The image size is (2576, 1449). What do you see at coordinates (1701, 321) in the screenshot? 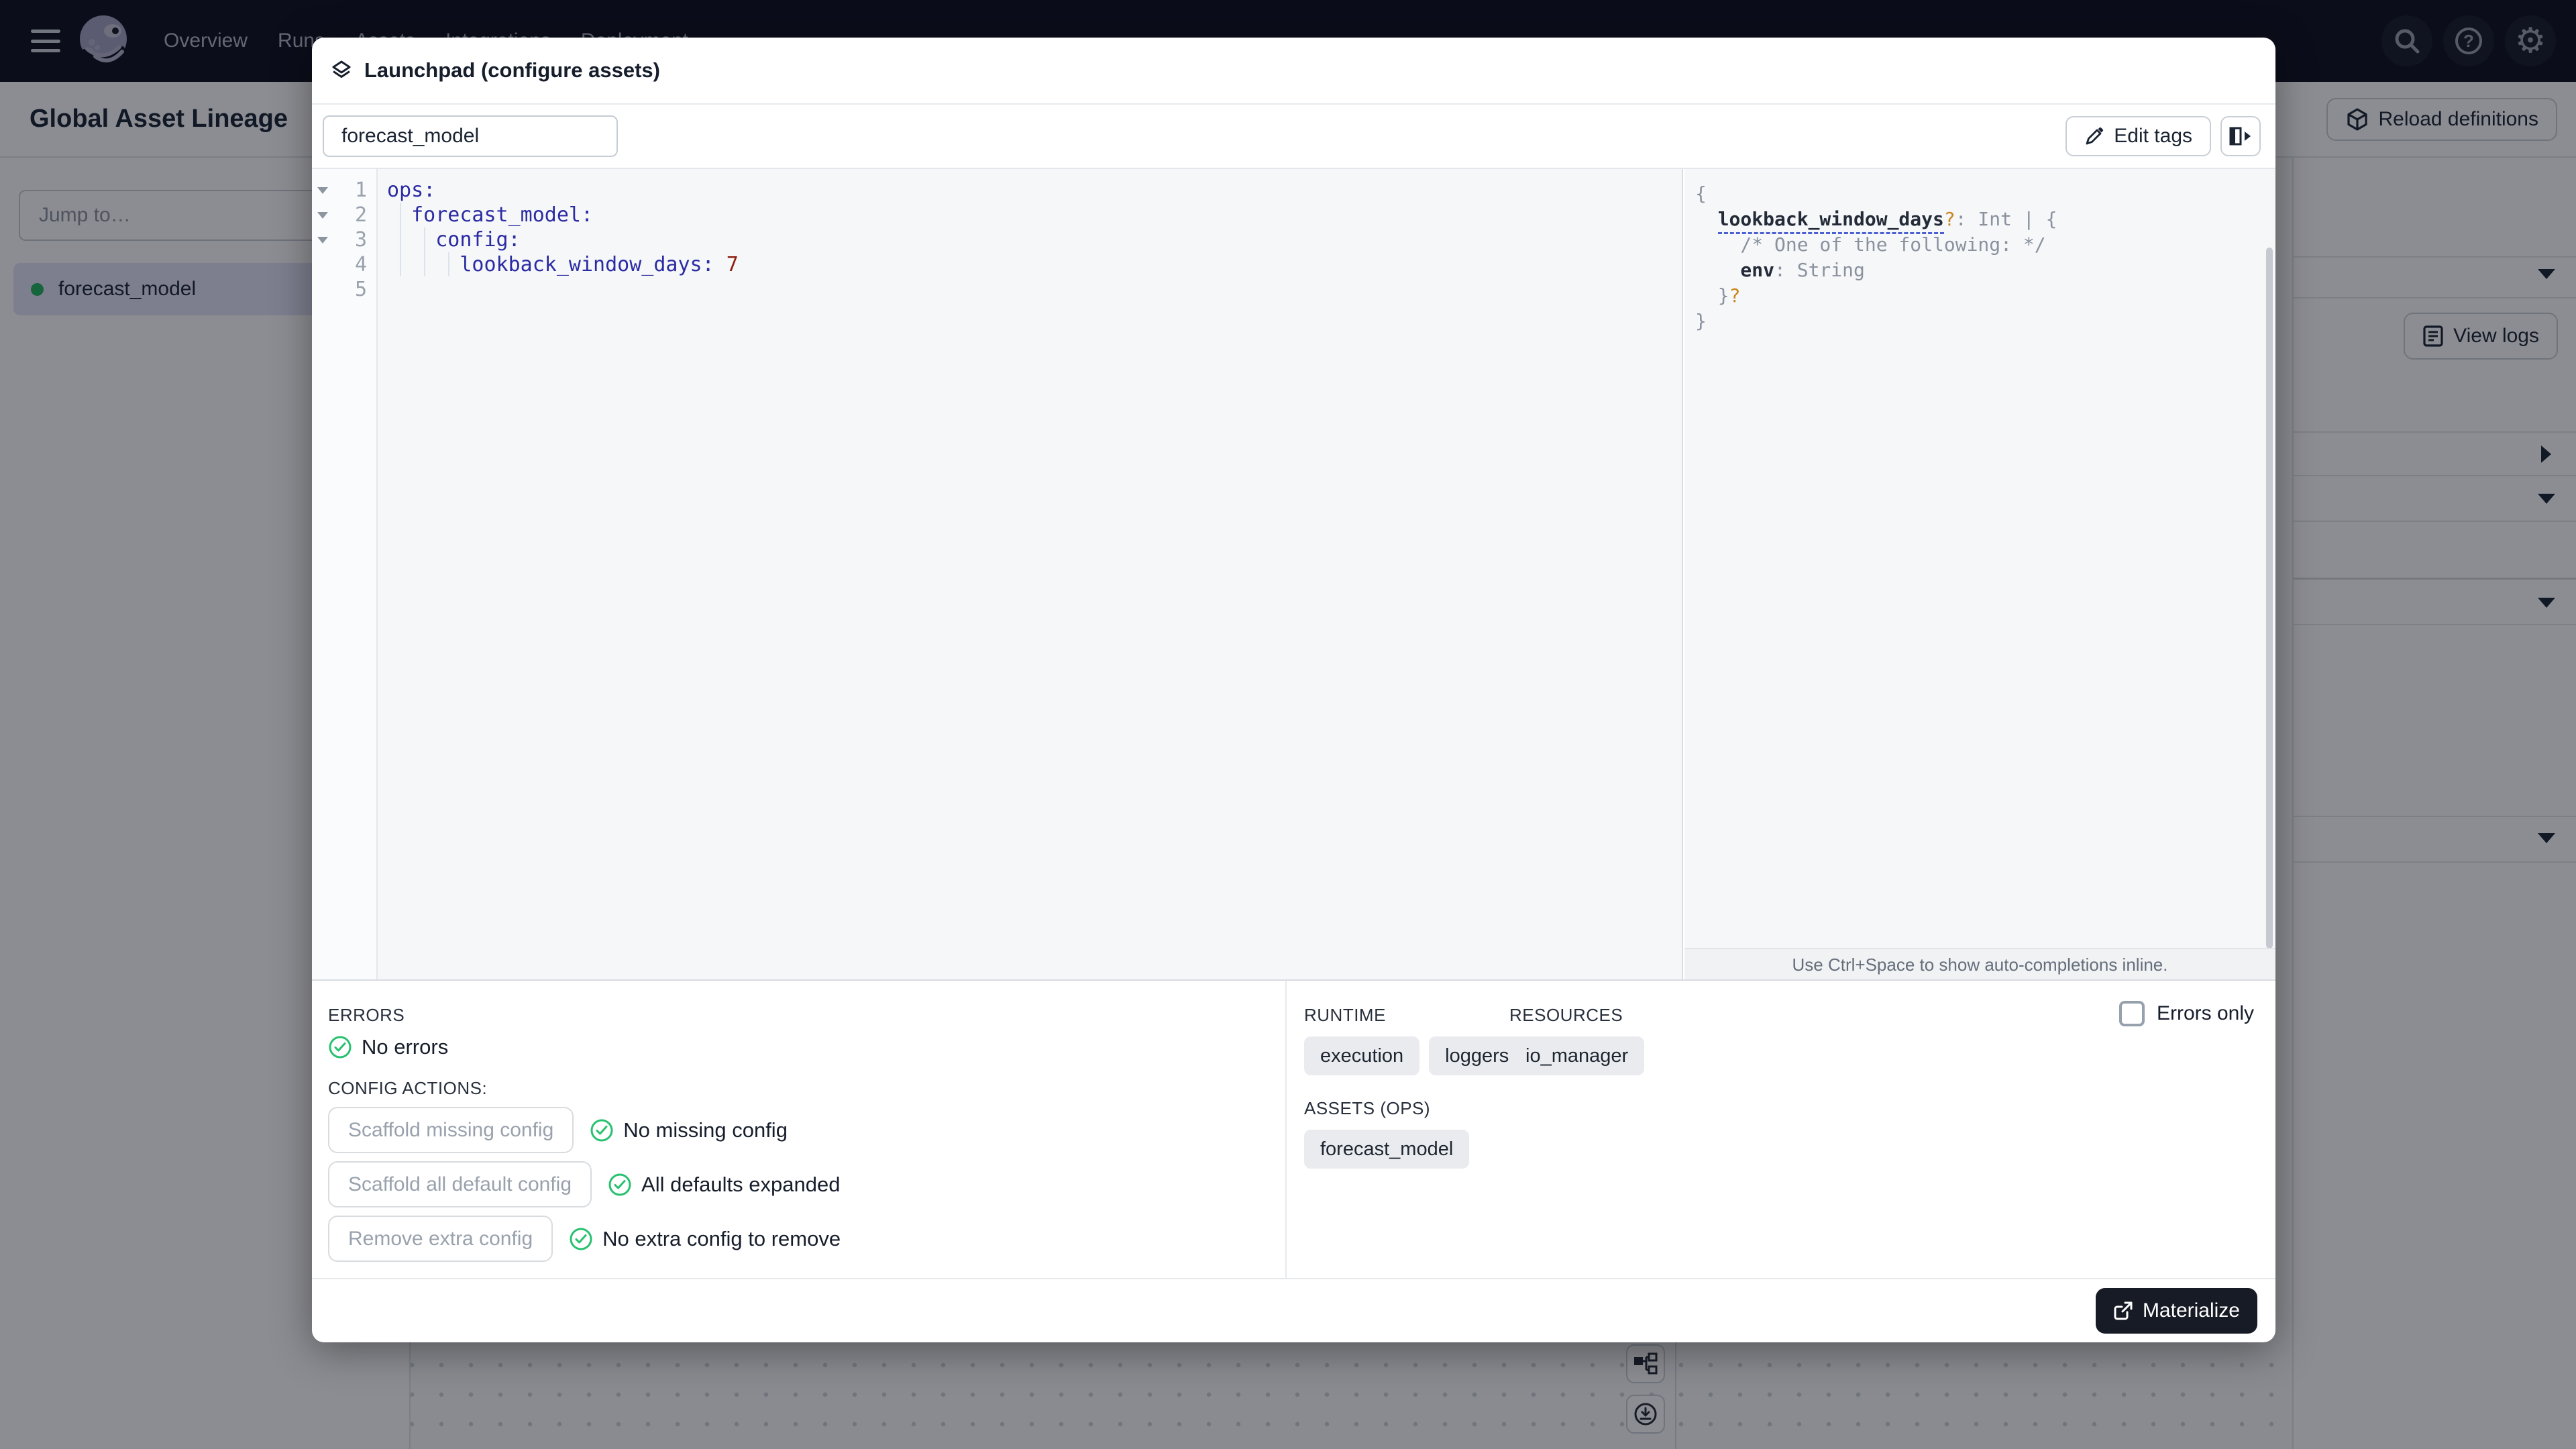
I see `schema-line: }` at bounding box center [1701, 321].